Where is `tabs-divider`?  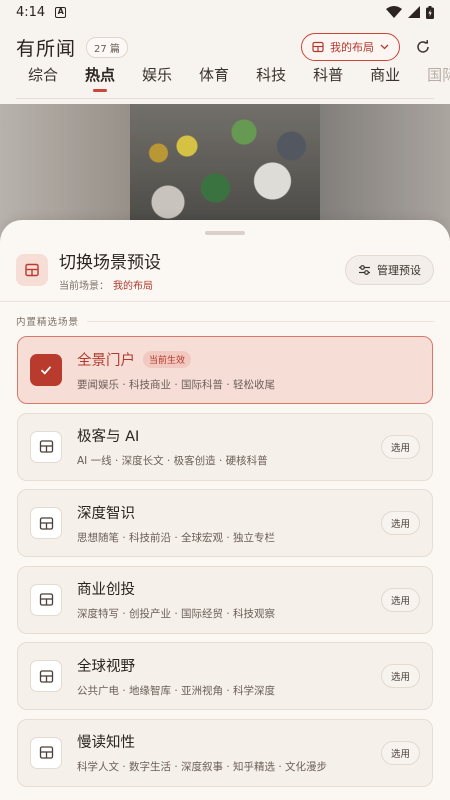 tabs-divider is located at coordinates (225, 98).